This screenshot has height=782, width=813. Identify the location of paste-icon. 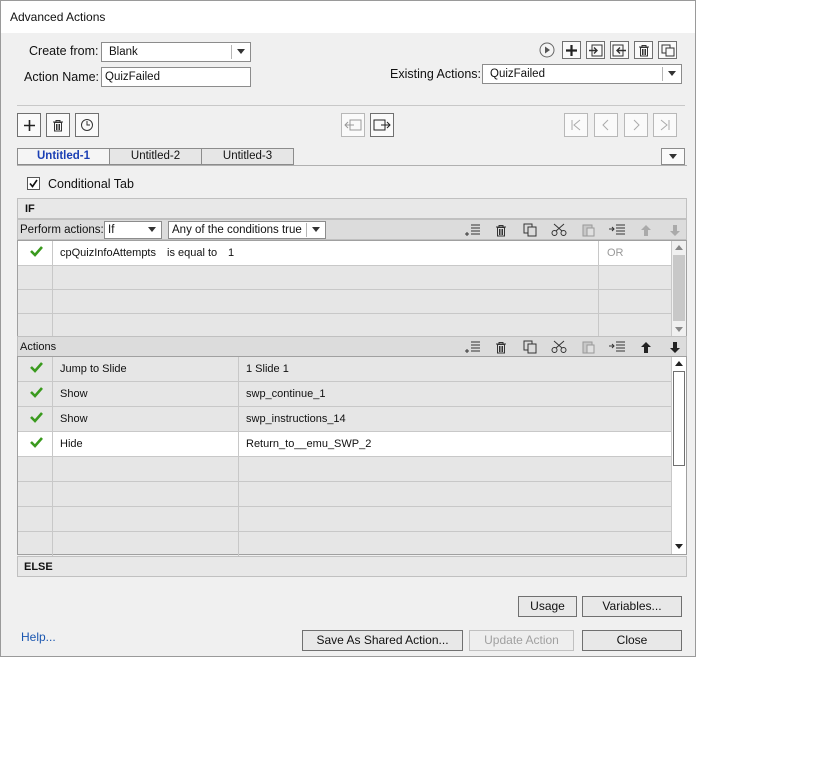
(588, 230).